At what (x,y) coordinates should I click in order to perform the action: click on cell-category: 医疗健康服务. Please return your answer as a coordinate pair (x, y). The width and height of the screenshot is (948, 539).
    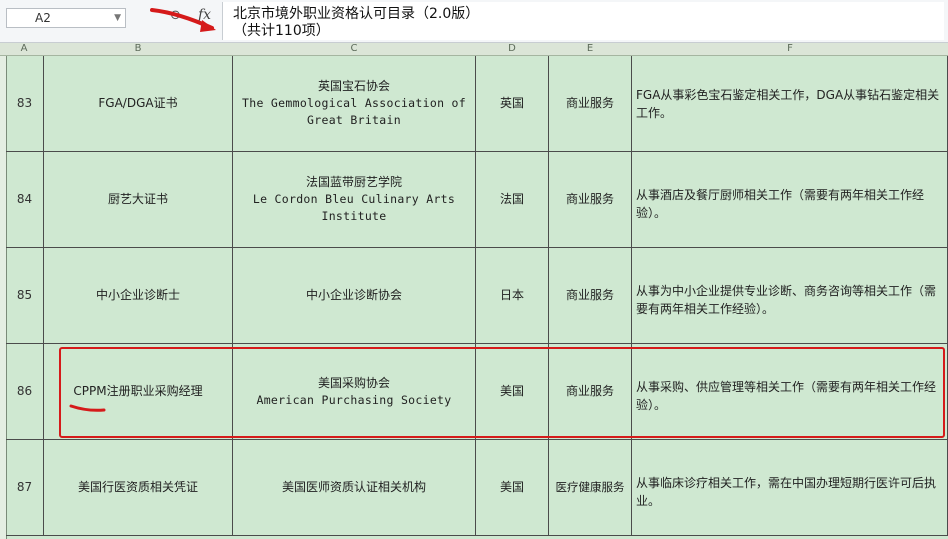
    Looking at the image, I should click on (590, 488).